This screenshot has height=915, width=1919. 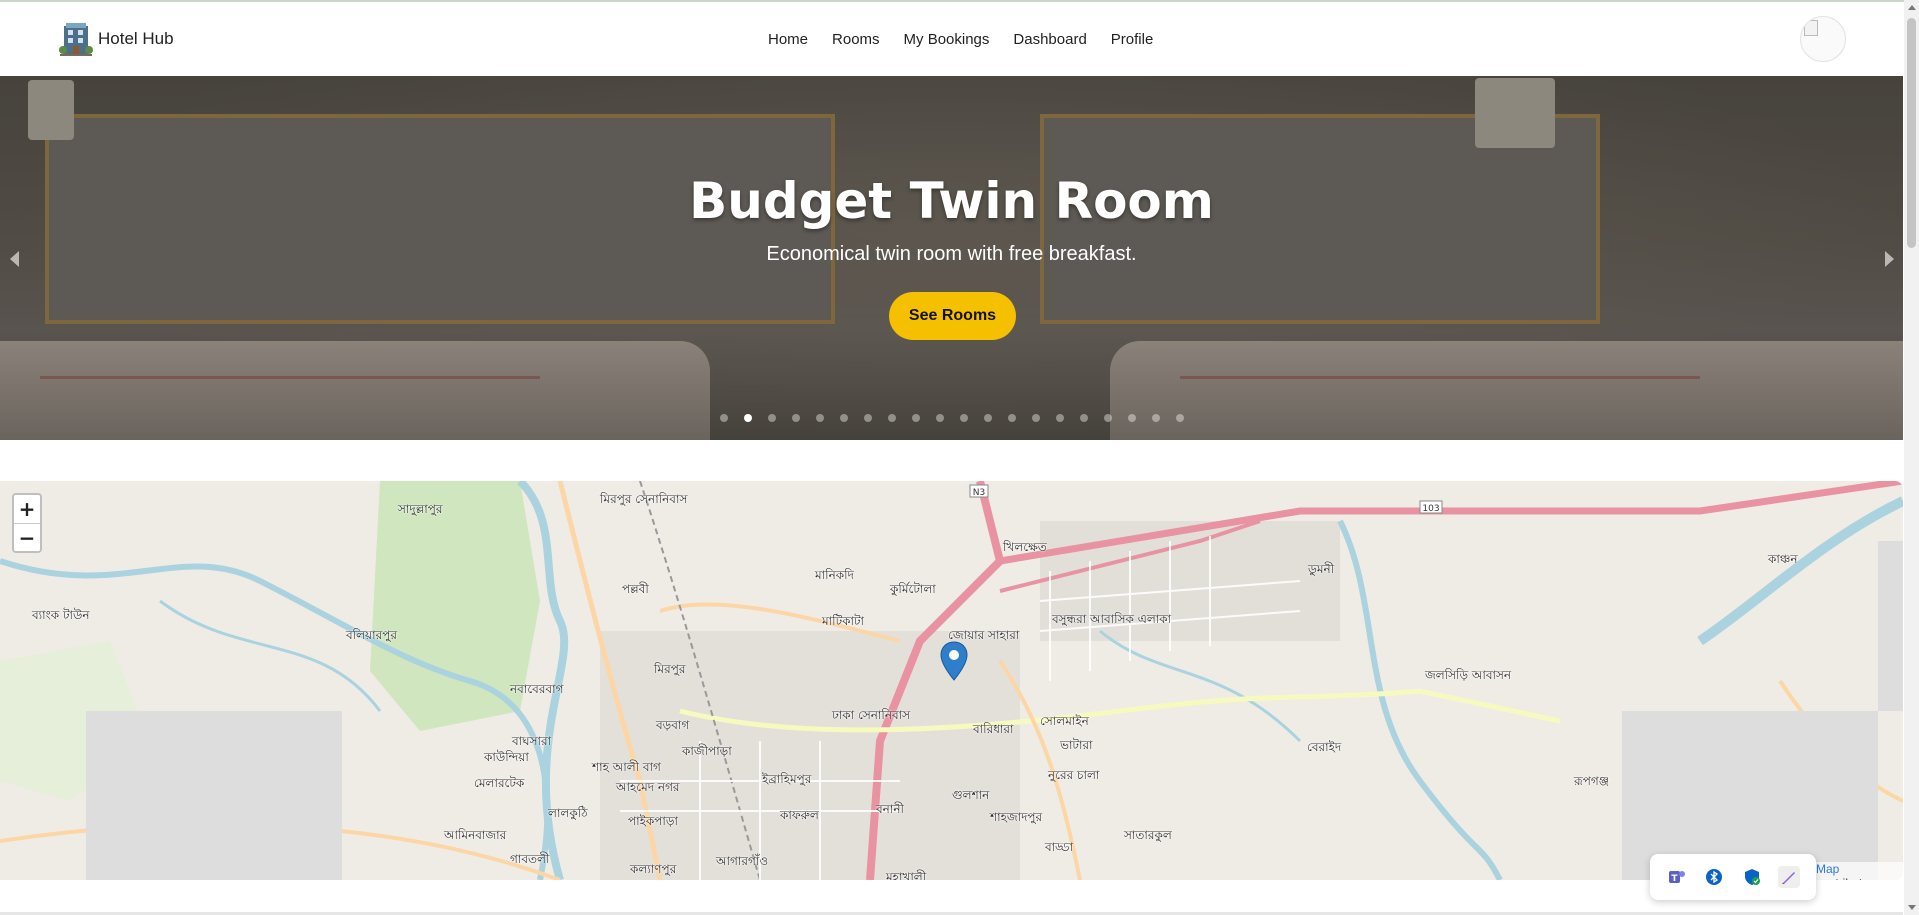 I want to click on map-label: বনানী, so click(x=890, y=809).